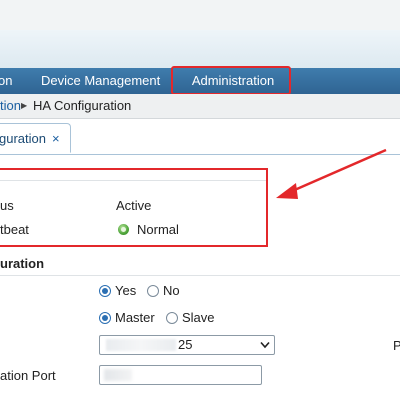 This screenshot has height=396, width=400. What do you see at coordinates (172, 318) in the screenshot?
I see `mode-slave-radio` at bounding box center [172, 318].